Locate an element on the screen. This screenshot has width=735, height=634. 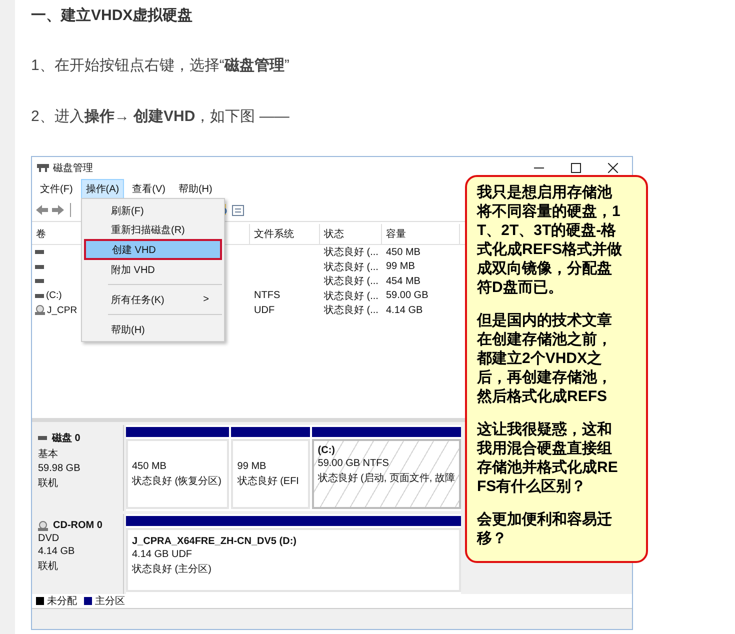
legend-label: 未分配 is located at coordinates (62, 601).